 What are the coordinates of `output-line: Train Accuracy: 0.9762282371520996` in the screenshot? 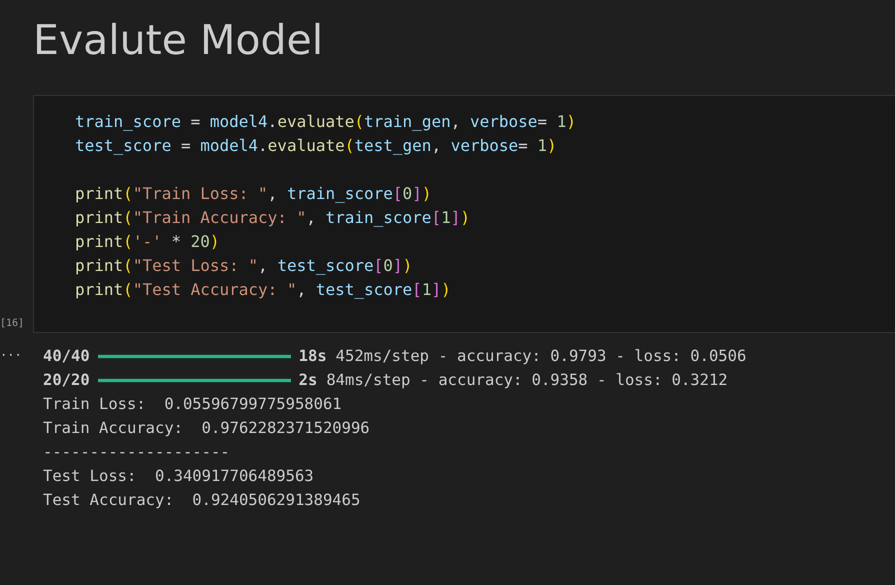 It's located at (207, 428).